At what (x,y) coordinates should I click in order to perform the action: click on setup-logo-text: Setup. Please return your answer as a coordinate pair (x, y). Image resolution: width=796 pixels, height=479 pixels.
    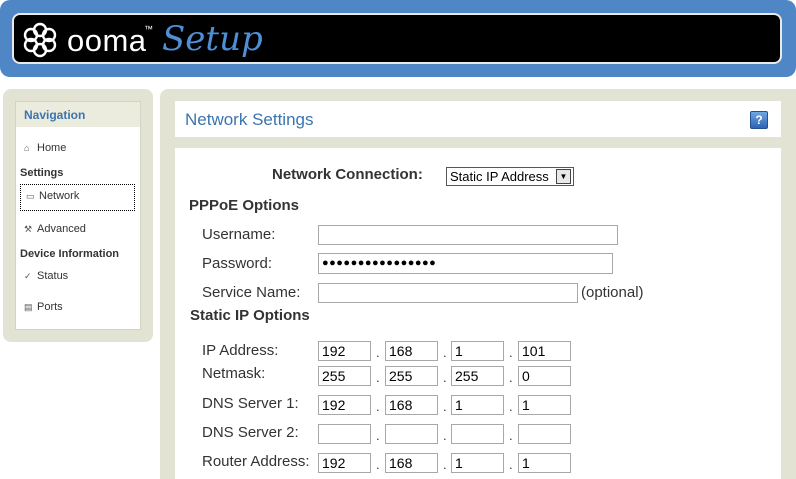
    Looking at the image, I should click on (212, 39).